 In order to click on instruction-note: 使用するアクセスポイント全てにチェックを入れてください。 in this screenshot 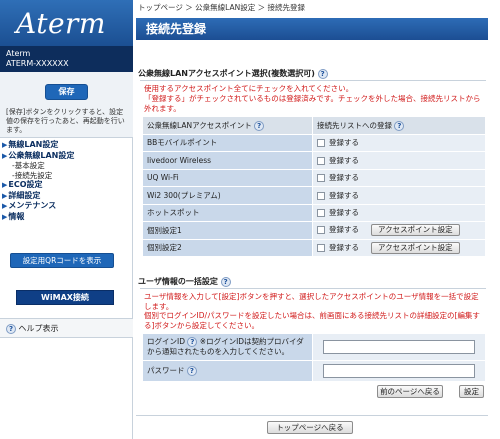, I will do `click(249, 88)`.